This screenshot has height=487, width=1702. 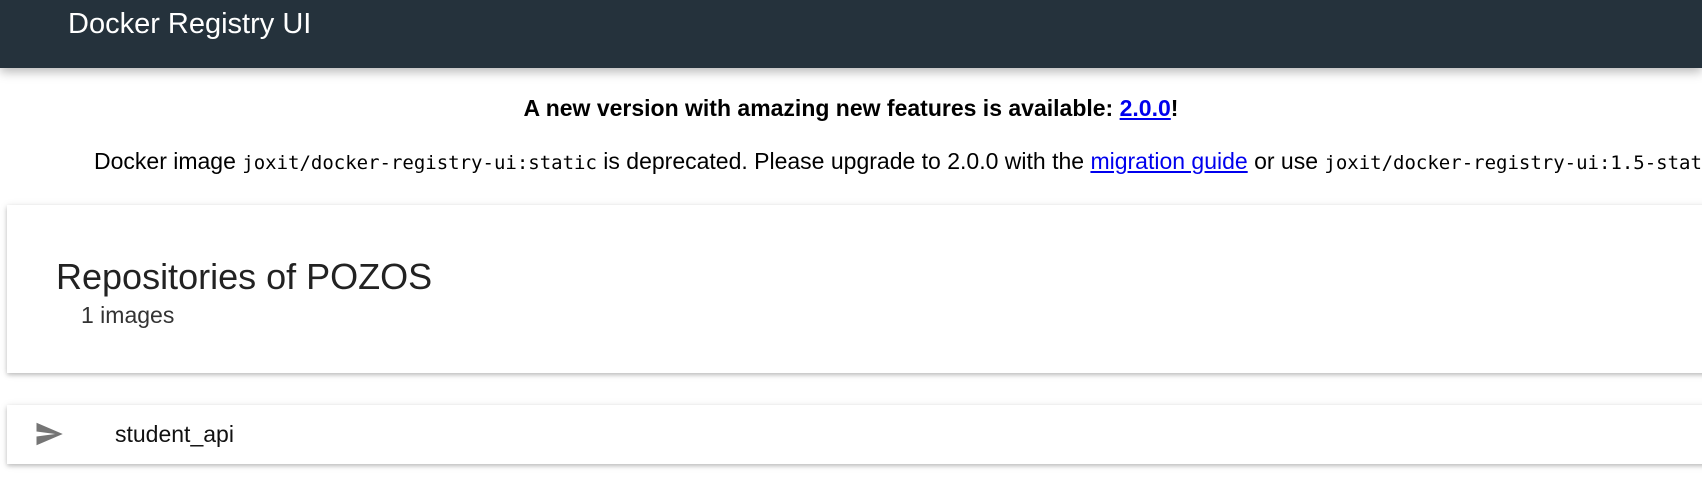 I want to click on banner-headline-suffix: !, so click(x=1174, y=108).